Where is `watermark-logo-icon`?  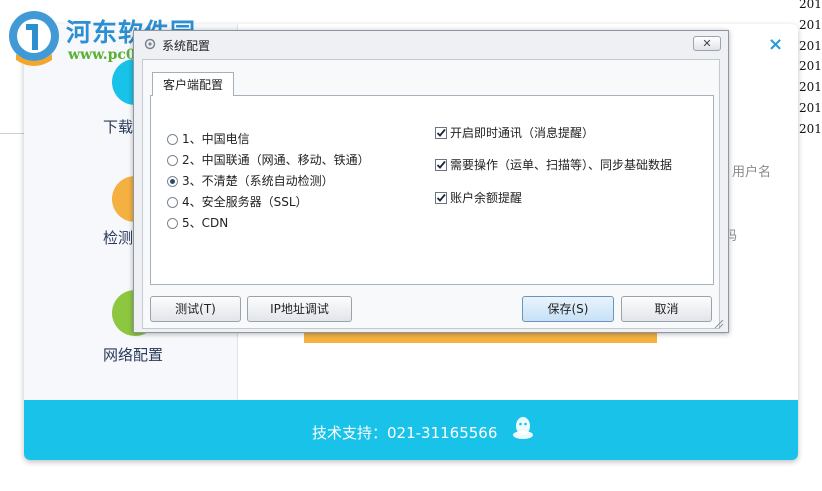
watermark-logo-icon is located at coordinates (34, 38).